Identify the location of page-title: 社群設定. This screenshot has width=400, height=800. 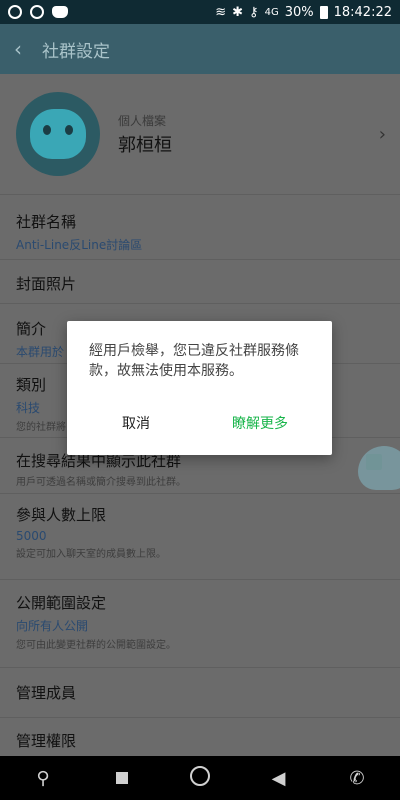
(76, 51).